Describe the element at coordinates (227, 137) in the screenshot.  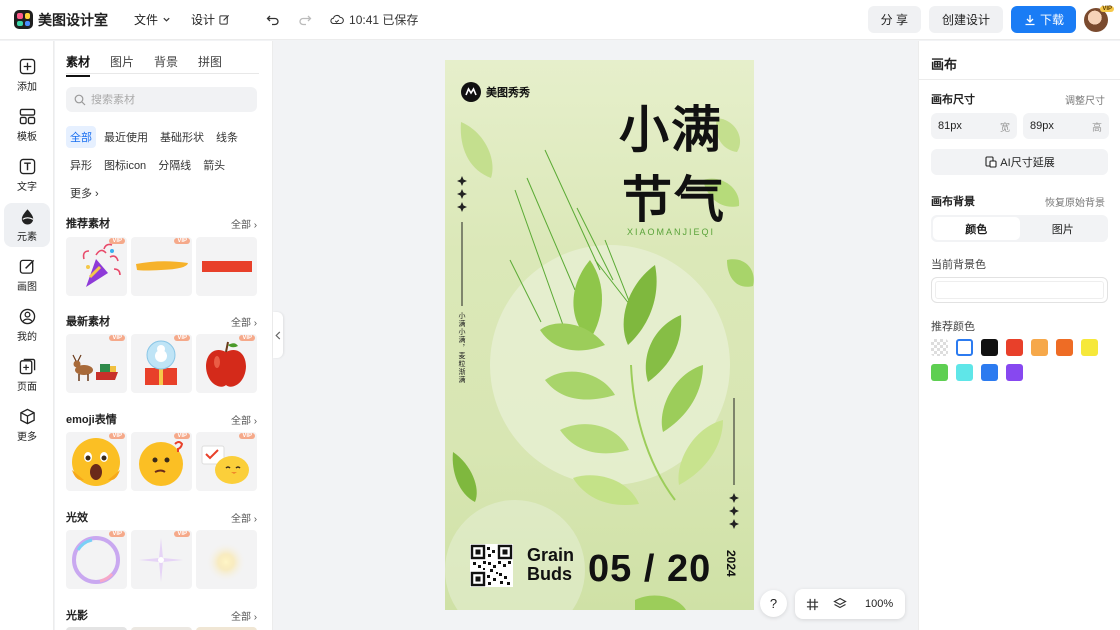
I see `chip-lines: 线条` at that location.